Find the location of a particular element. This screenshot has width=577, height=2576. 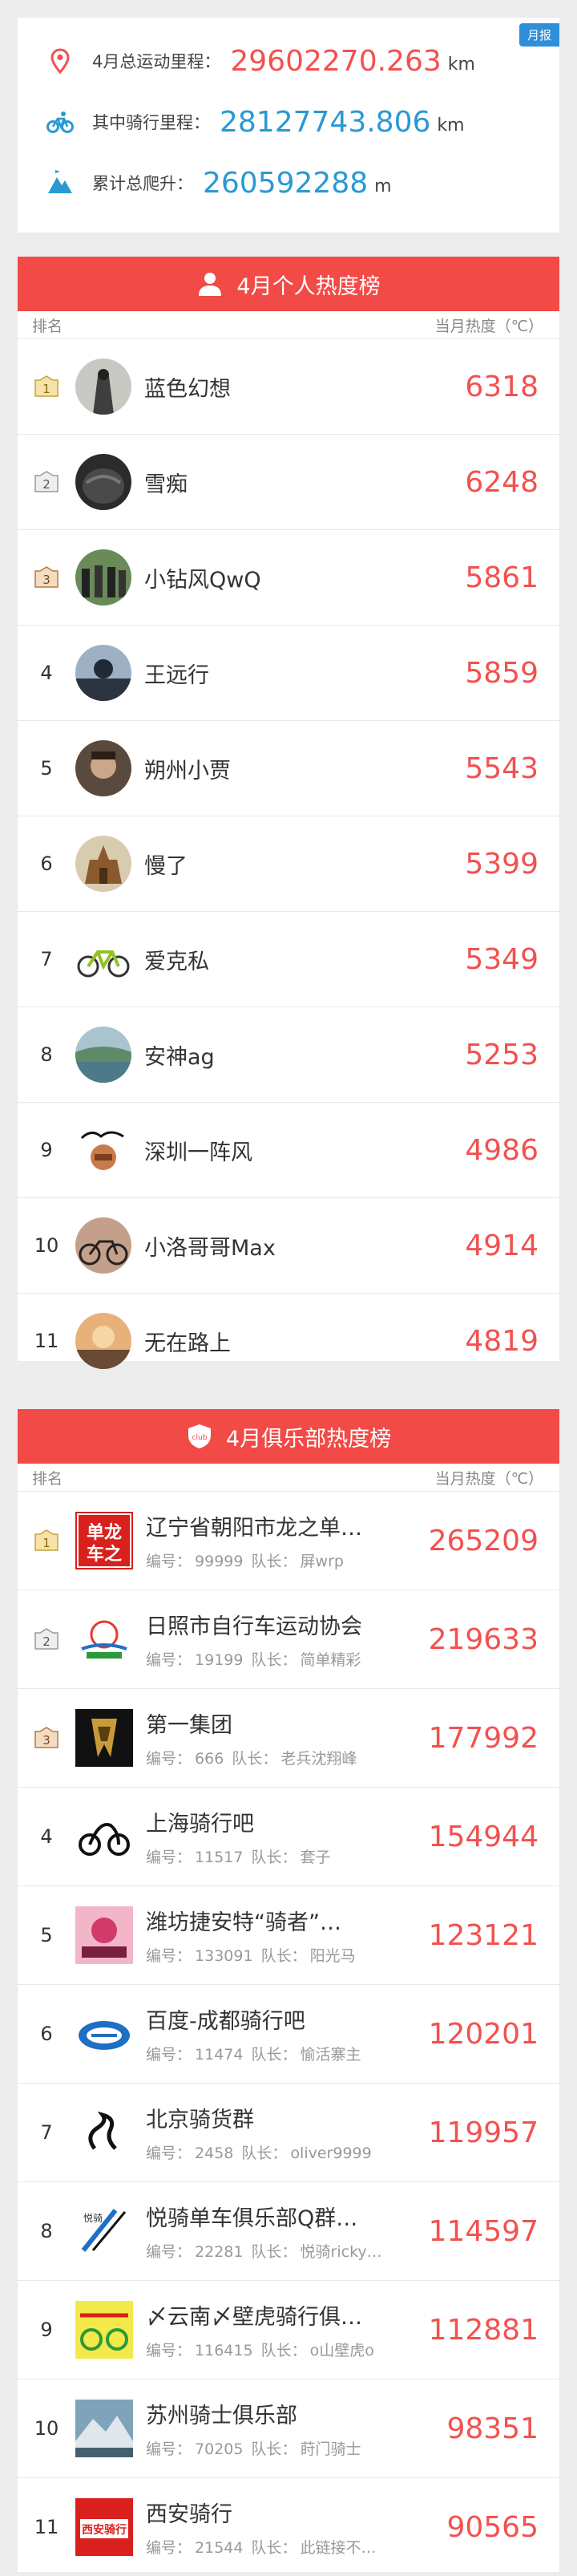

club-id: 133091 is located at coordinates (224, 1956).